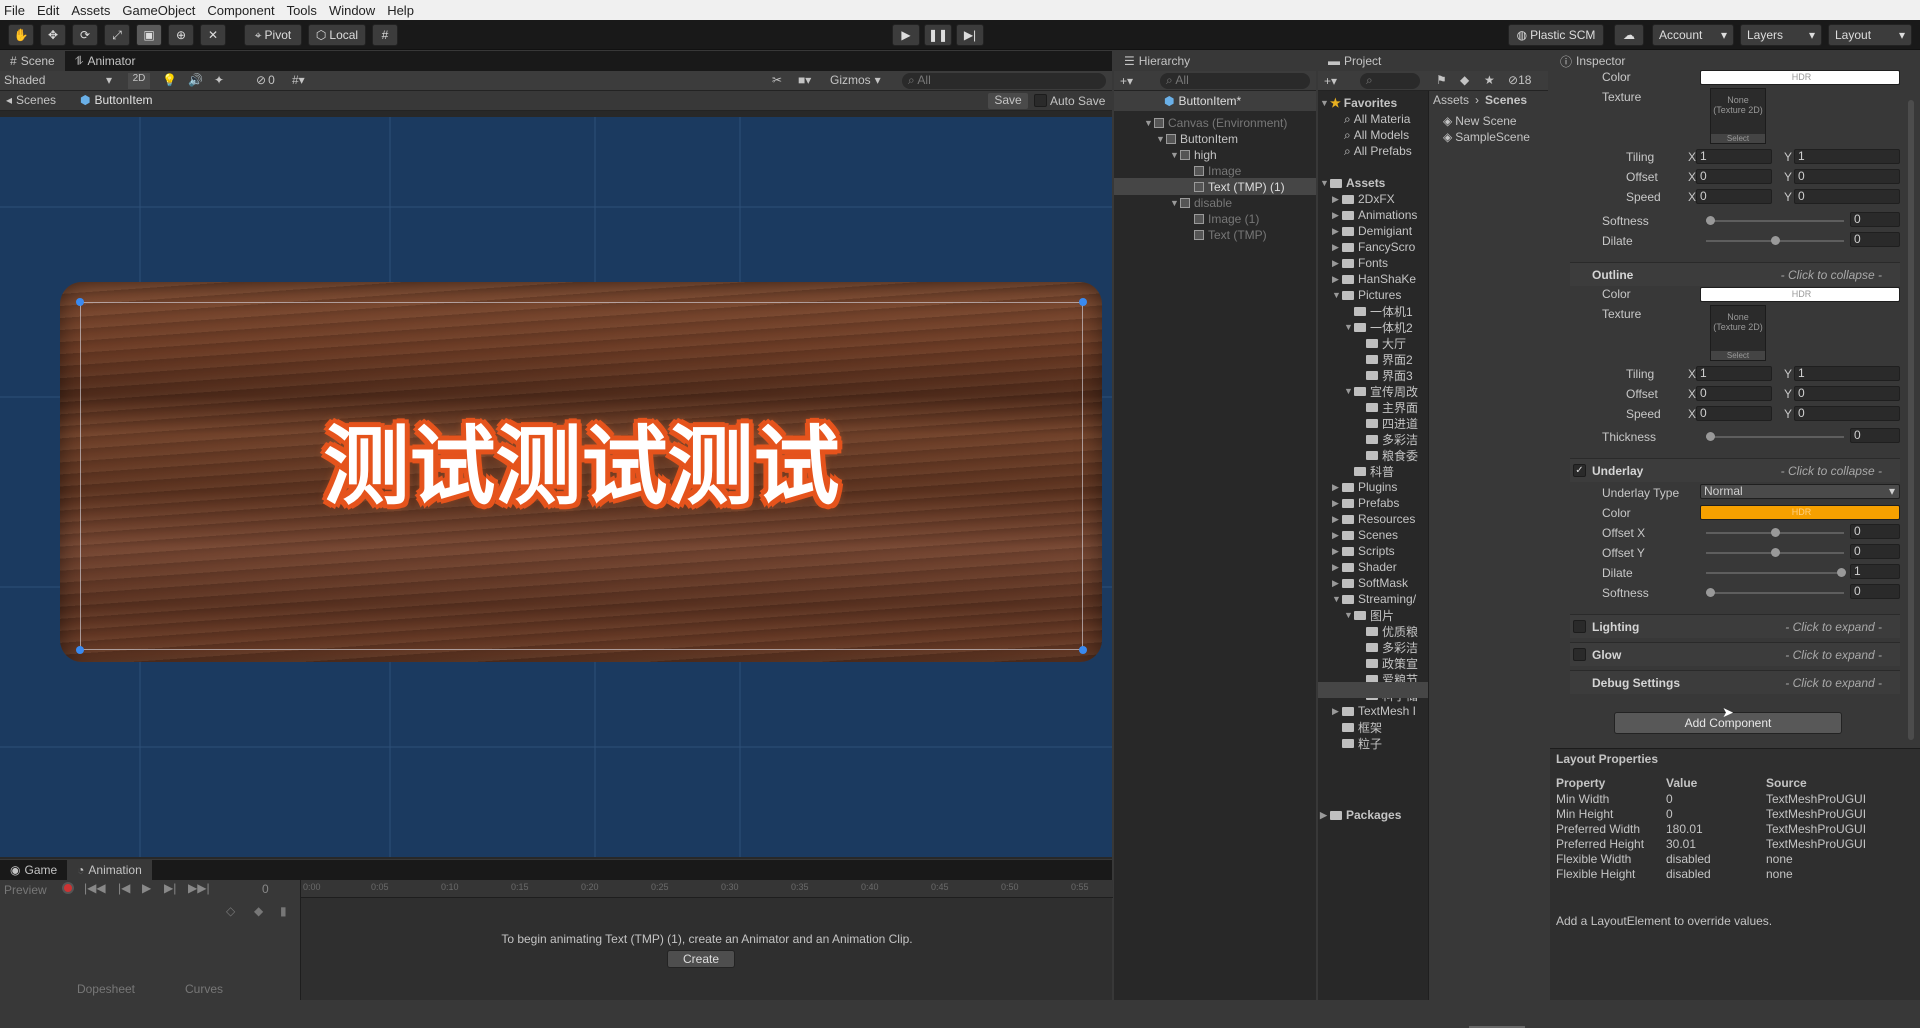 This screenshot has height=1028, width=1920. I want to click on menu-gameobject: GameObject, so click(158, 10).